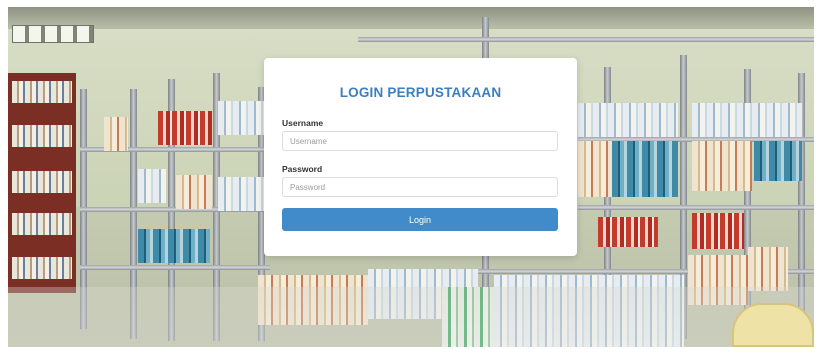  What do you see at coordinates (411, 18) in the screenshot?
I see `ceiling` at bounding box center [411, 18].